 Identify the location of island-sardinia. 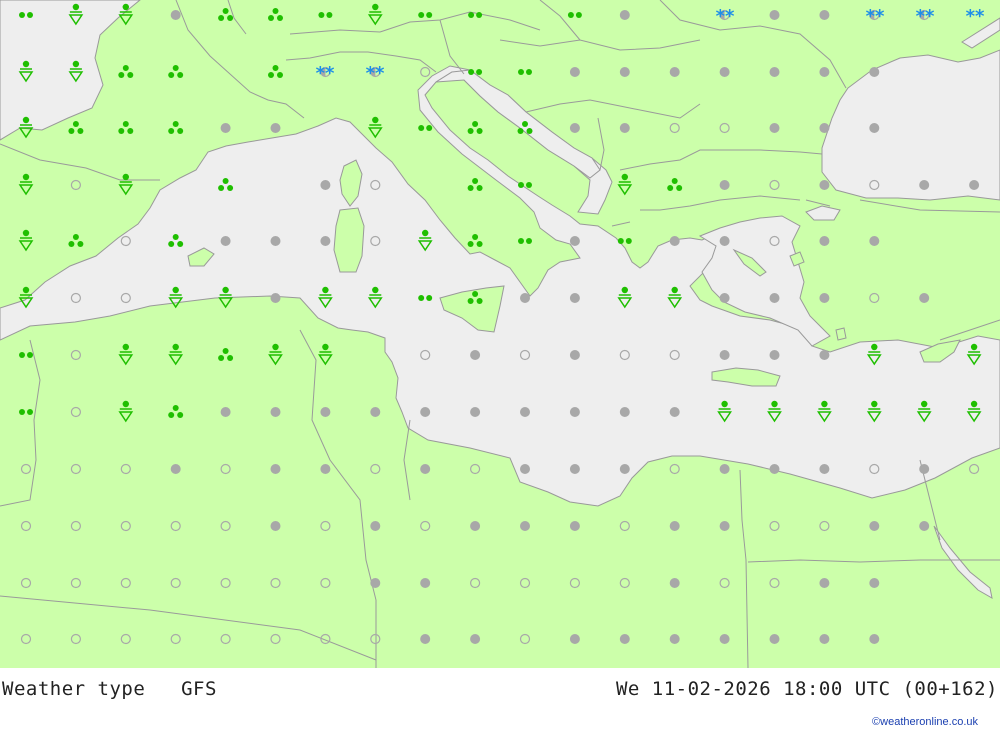
(349, 240).